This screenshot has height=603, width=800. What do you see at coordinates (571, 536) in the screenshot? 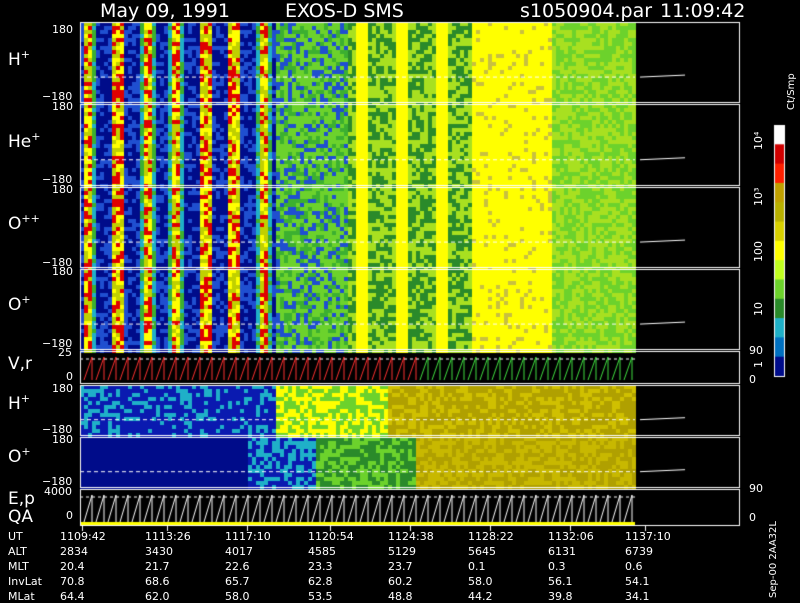
I see `footer-cell: 1132:06` at bounding box center [571, 536].